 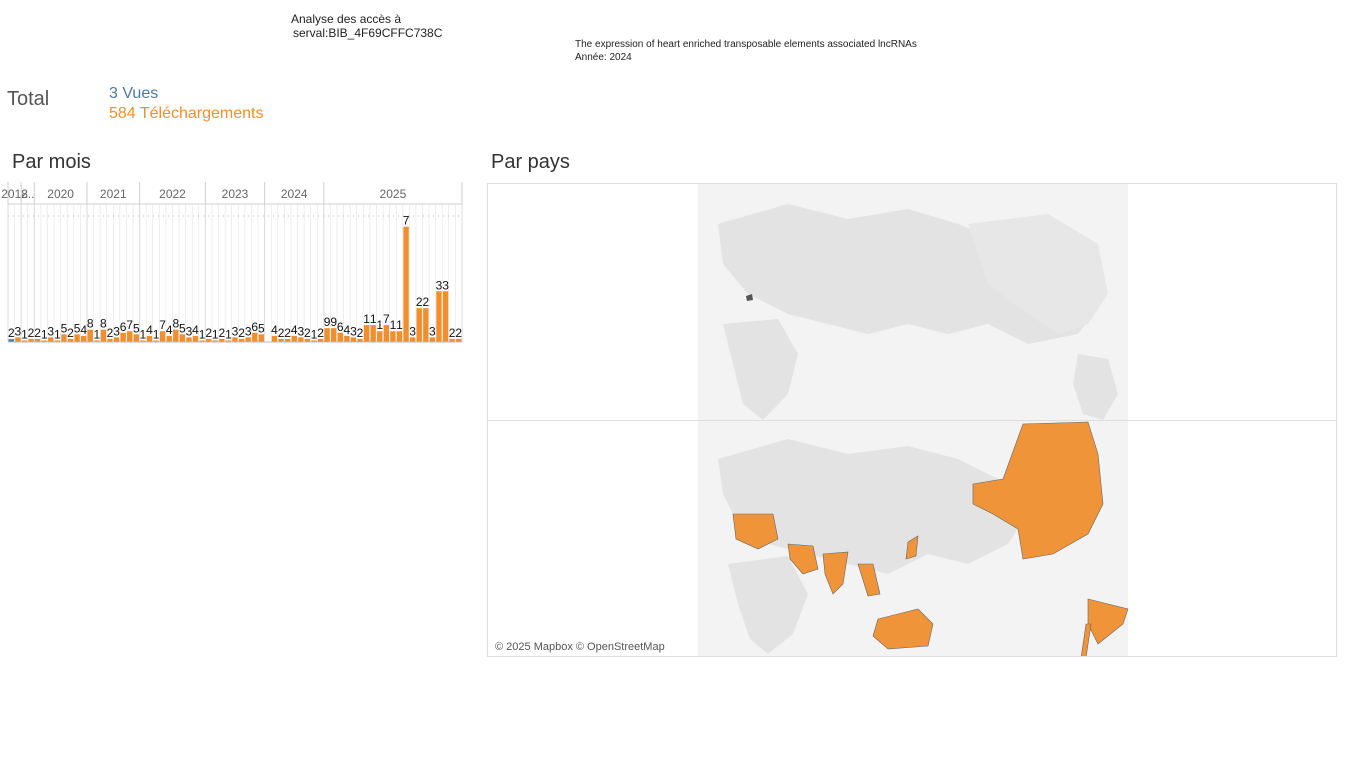 What do you see at coordinates (530, 162) in the screenshot?
I see `by-country-heading: Par pays` at bounding box center [530, 162].